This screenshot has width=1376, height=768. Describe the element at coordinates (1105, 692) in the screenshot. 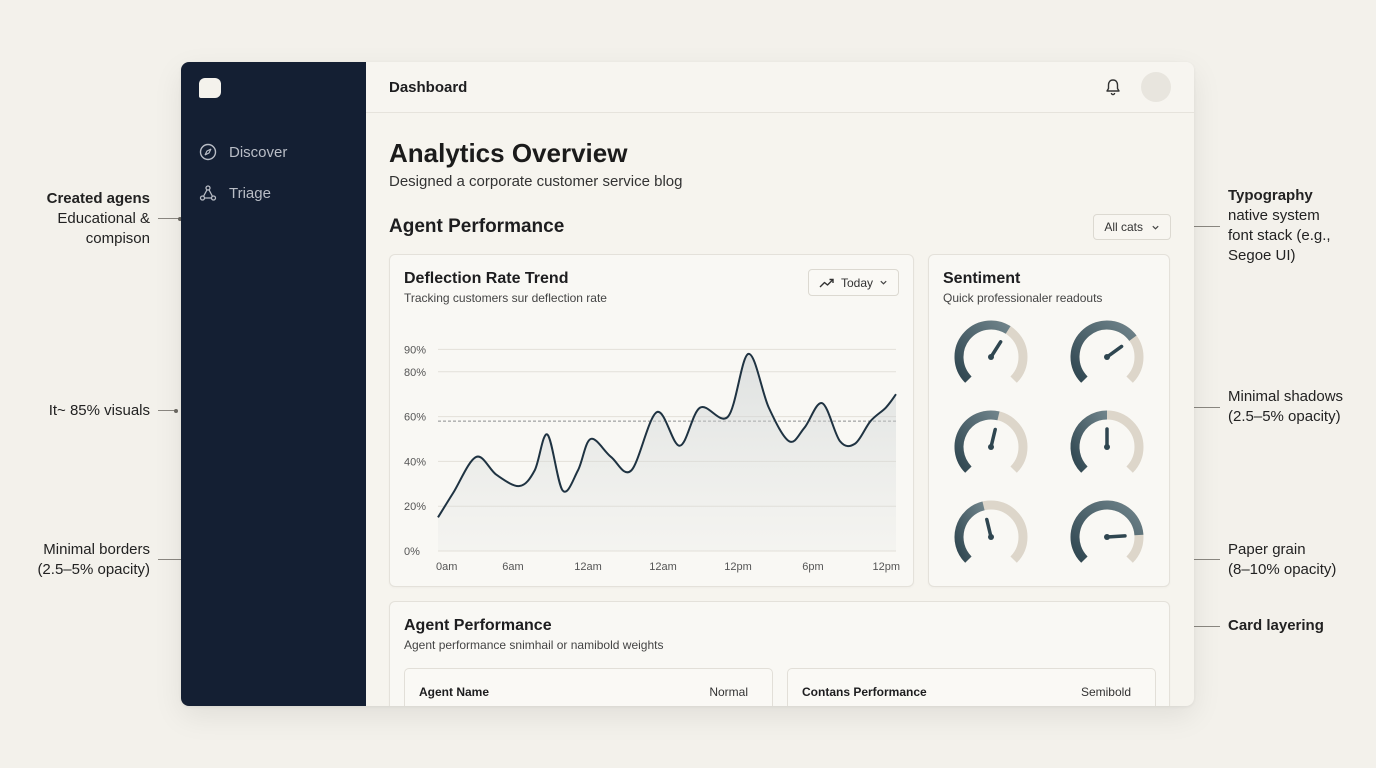

I see `column-value: Semibold` at that location.